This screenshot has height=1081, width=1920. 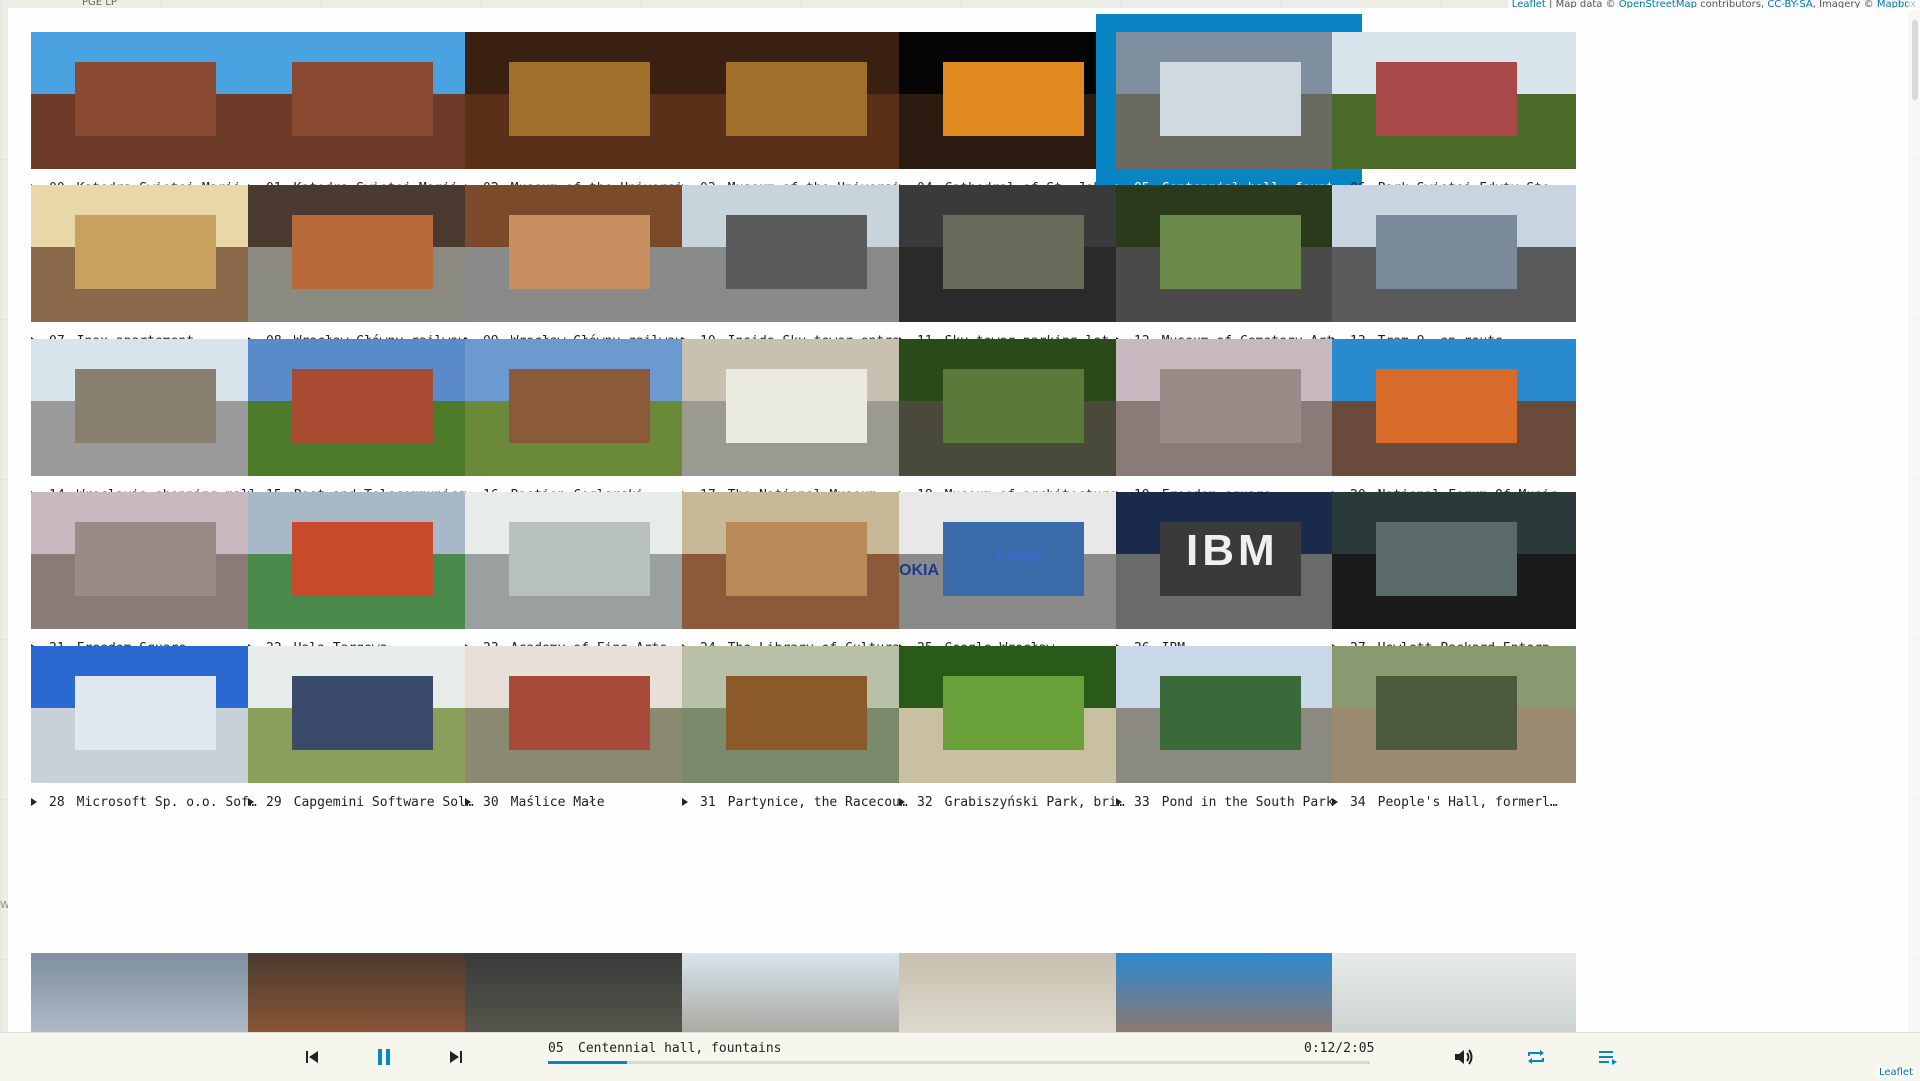 What do you see at coordinates (587, 1062) in the screenshot?
I see `progress-fill` at bounding box center [587, 1062].